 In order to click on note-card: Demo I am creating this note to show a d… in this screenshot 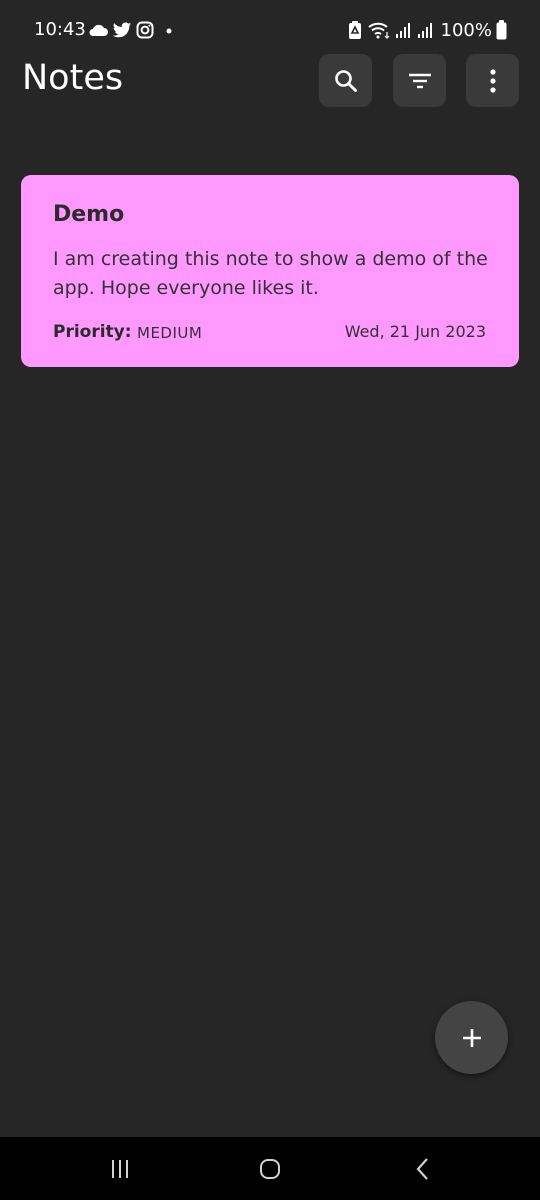, I will do `click(270, 271)`.